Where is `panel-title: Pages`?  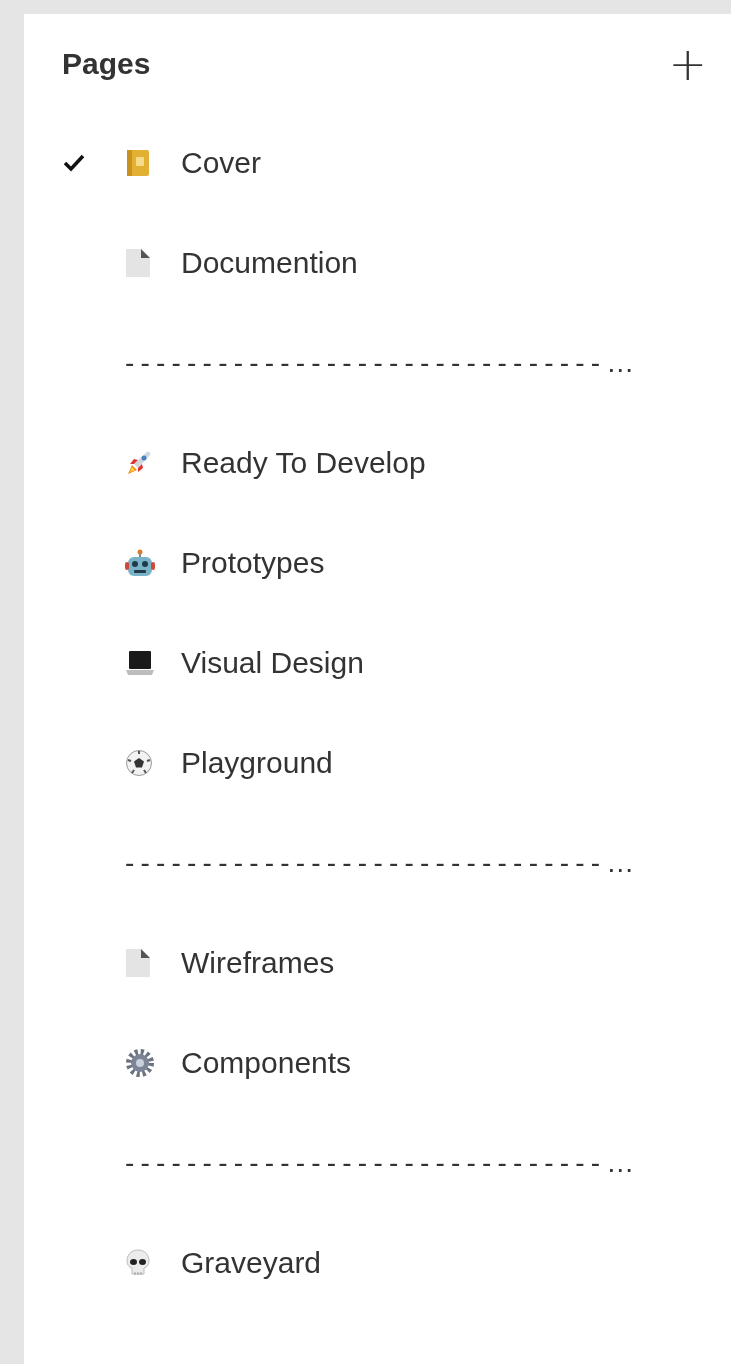 panel-title: Pages is located at coordinates (106, 64).